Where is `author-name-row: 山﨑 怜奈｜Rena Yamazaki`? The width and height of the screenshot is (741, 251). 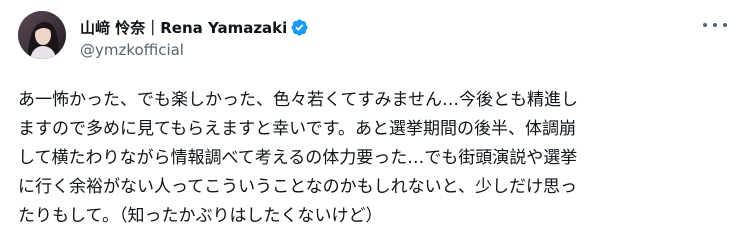 author-name-row: 山﨑 怜奈｜Rena Yamazaki is located at coordinates (194, 27).